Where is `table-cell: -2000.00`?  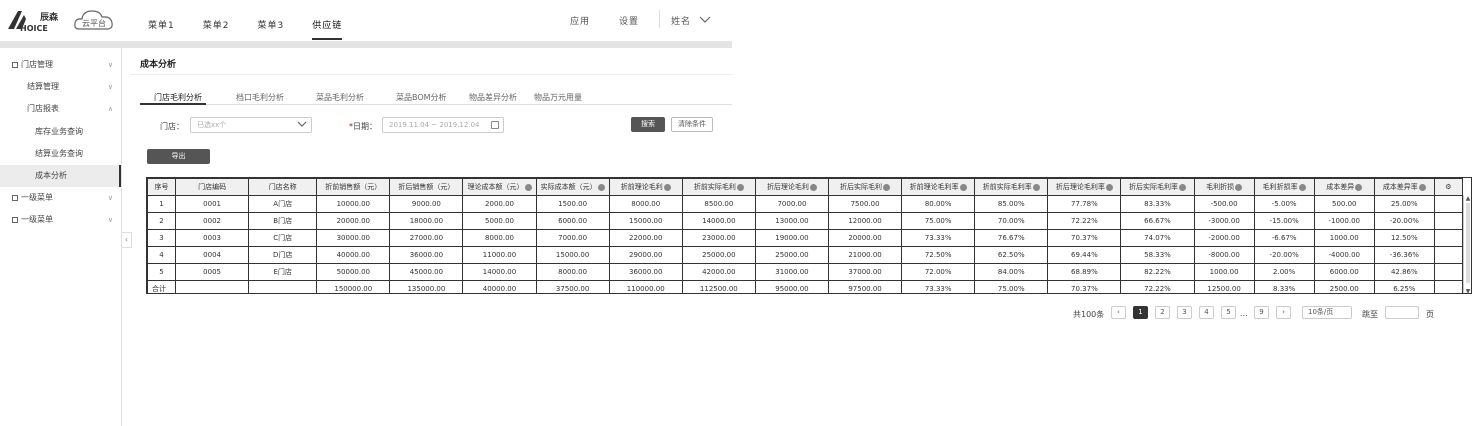 table-cell: -2000.00 is located at coordinates (1224, 238).